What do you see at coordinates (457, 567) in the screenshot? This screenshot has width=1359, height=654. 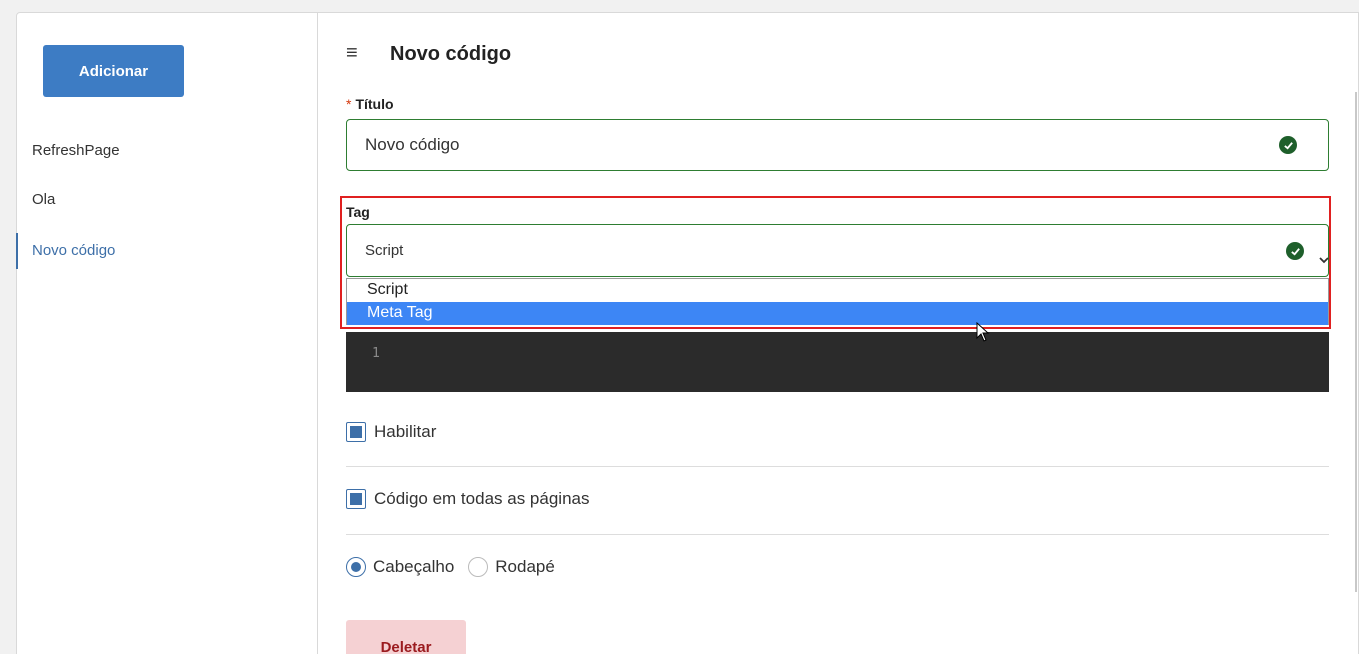 I see `position-radio-group: Cabeçalho Rodapé` at bounding box center [457, 567].